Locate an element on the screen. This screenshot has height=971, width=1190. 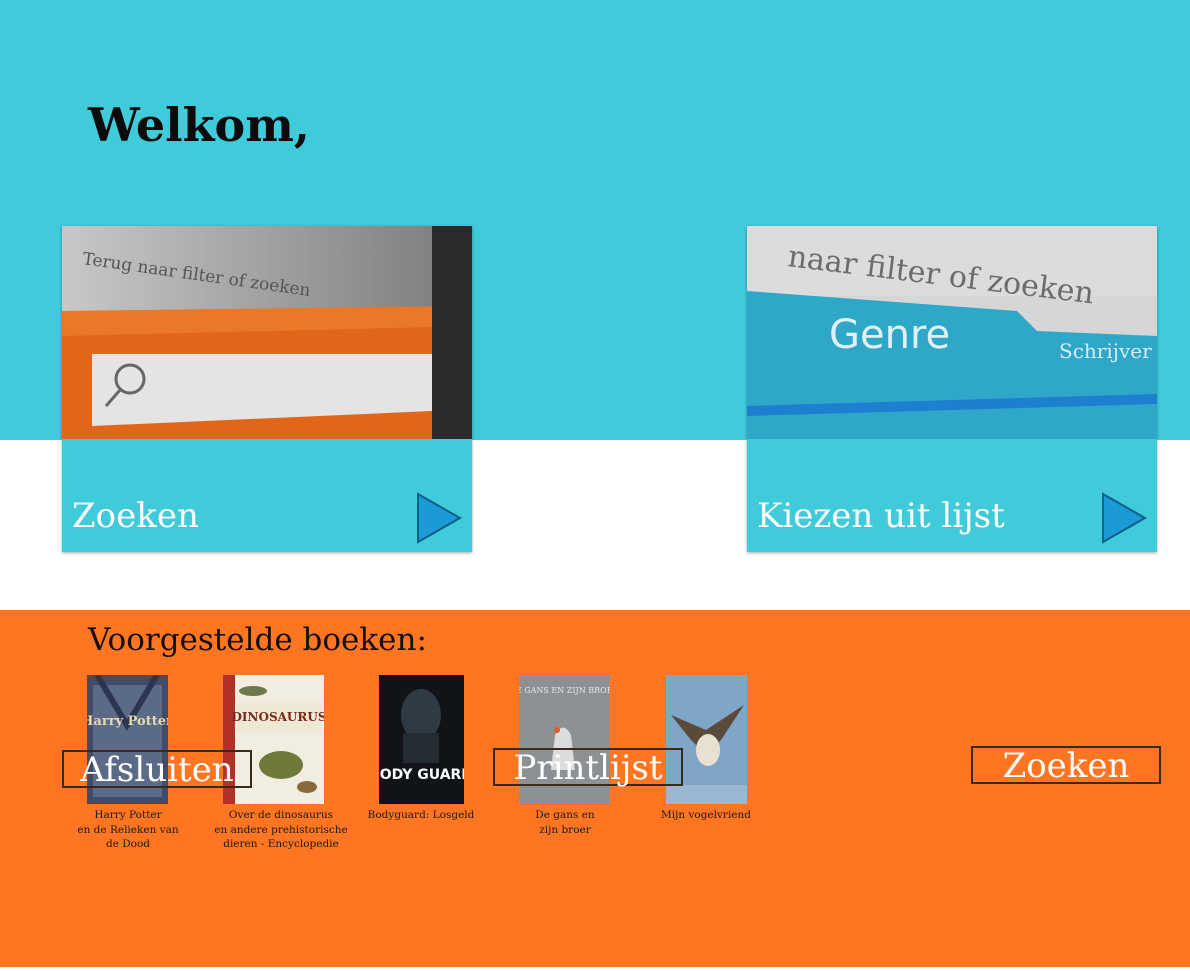
book-caption-vogelvriend: Mijn vogelvriend is located at coordinates (706, 815).